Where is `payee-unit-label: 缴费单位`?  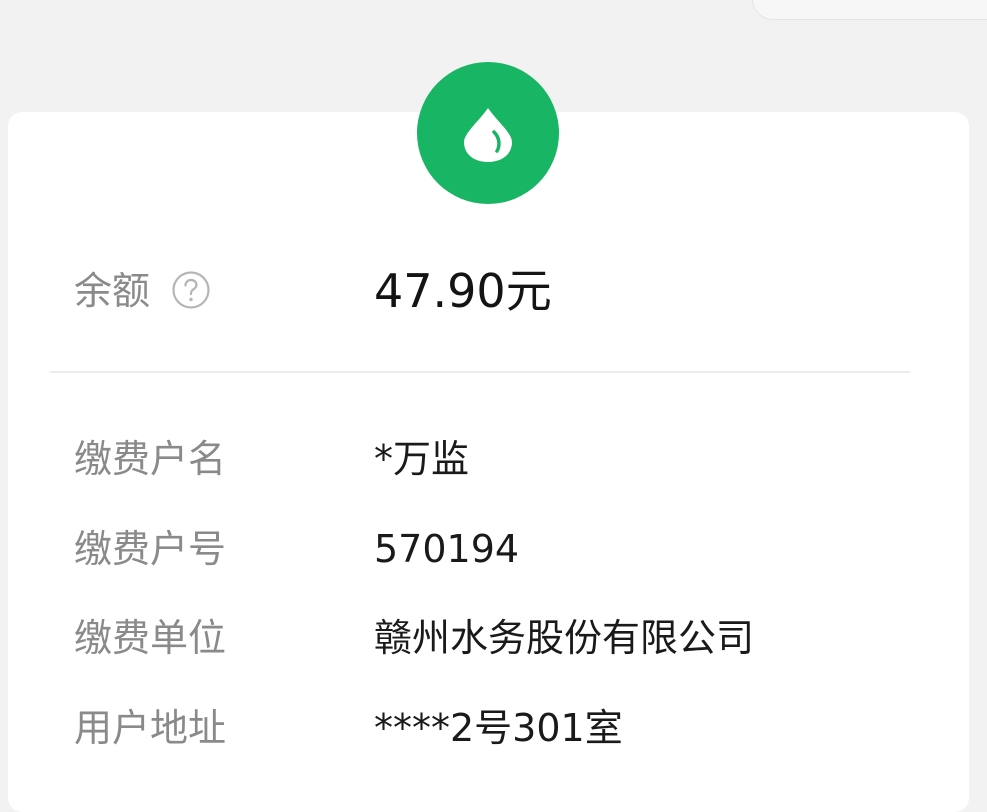 payee-unit-label: 缴费单位 is located at coordinates (150, 638).